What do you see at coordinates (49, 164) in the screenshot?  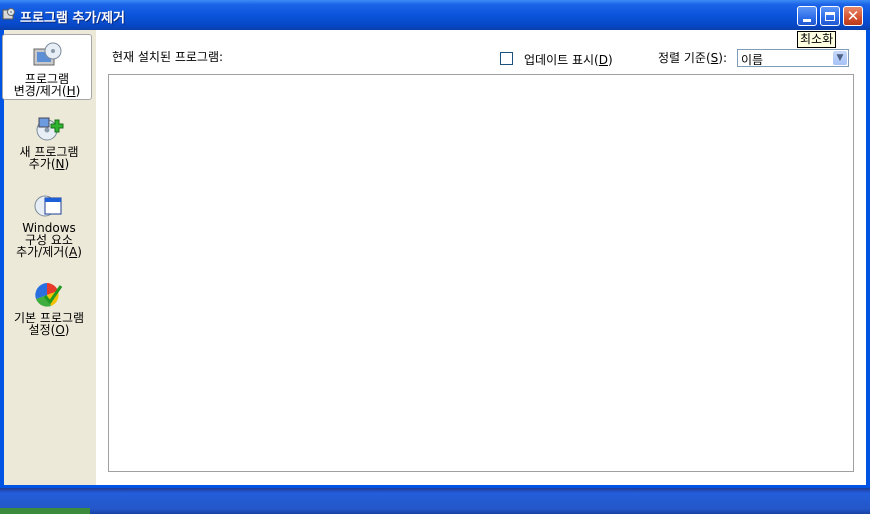 I see `sidebar-item-label-line2: 추가(N)` at bounding box center [49, 164].